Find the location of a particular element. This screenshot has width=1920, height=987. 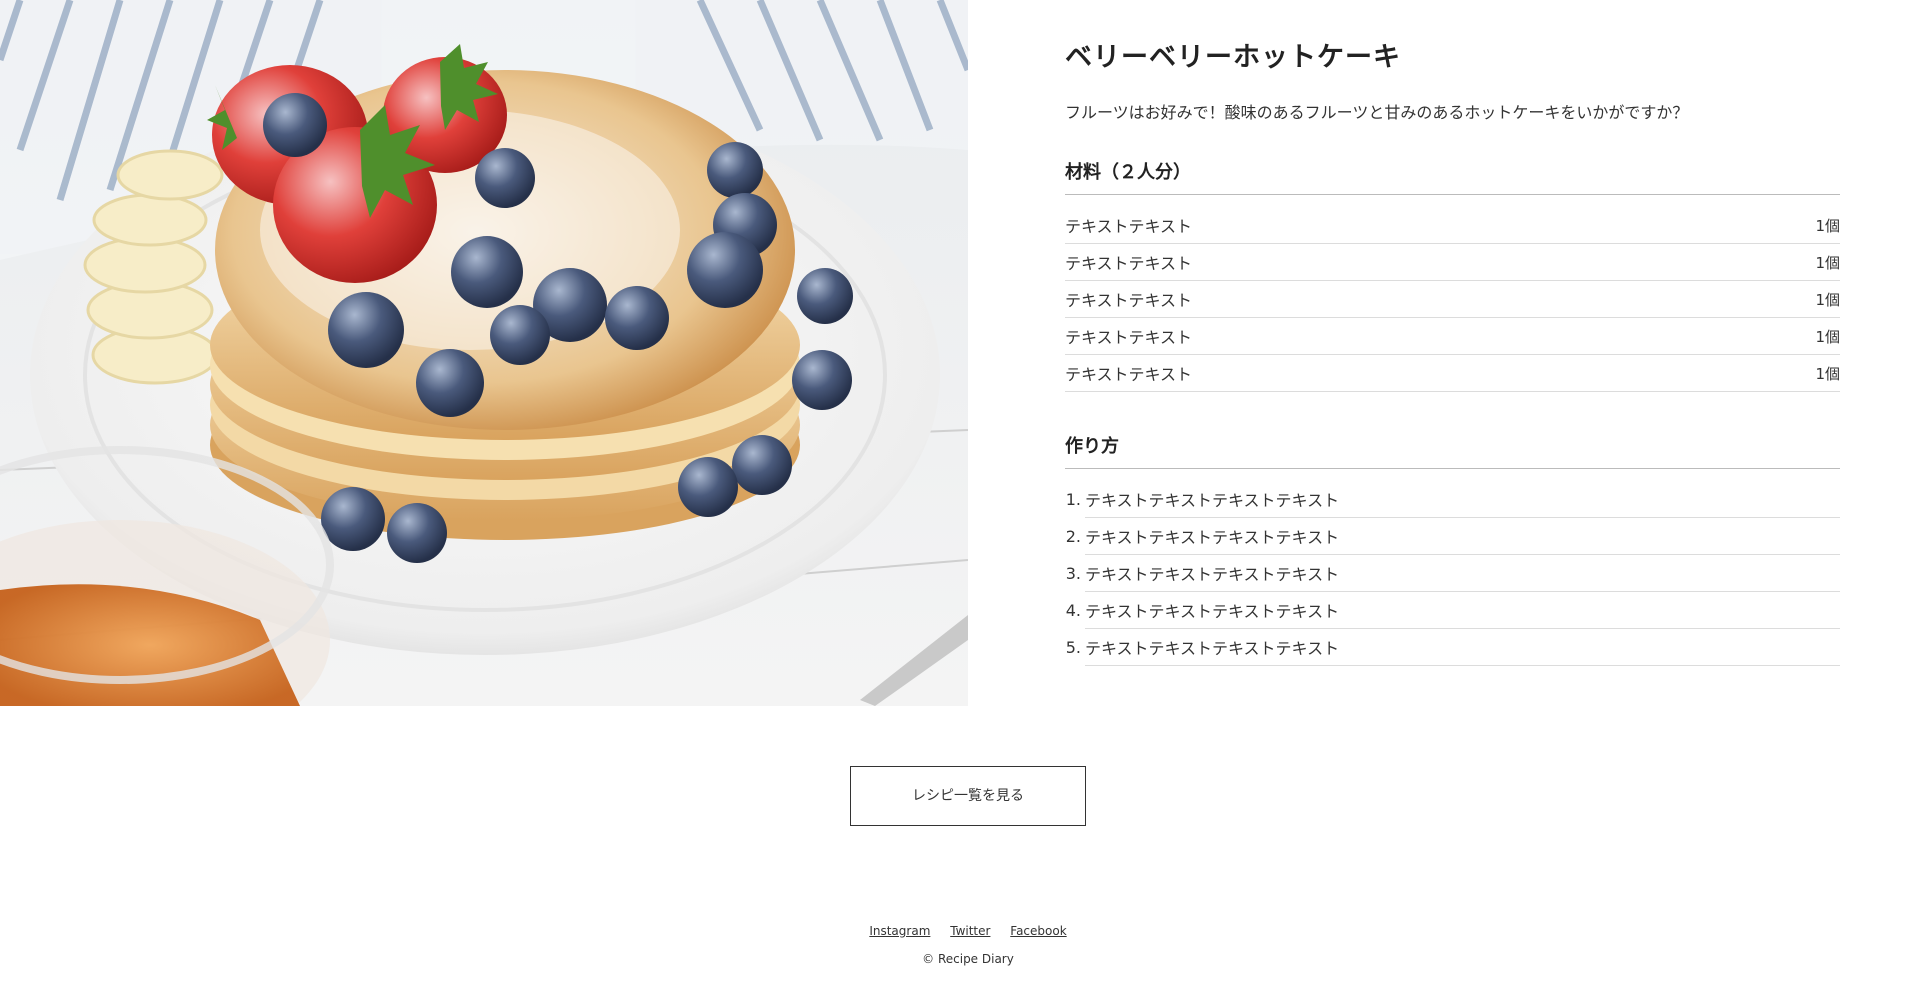

step-item: 2. テキストテキストテキストテキスト is located at coordinates (1452, 537).